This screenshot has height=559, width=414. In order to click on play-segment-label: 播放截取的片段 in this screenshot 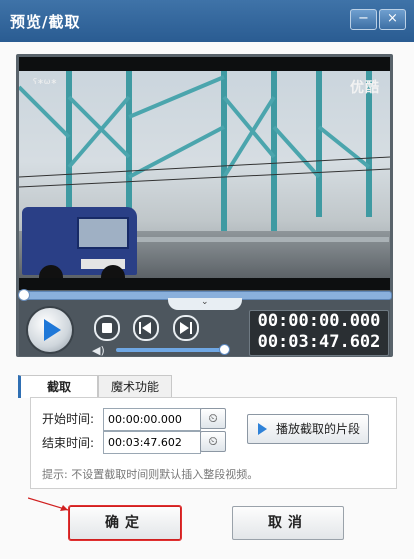, I will do `click(318, 429)`.